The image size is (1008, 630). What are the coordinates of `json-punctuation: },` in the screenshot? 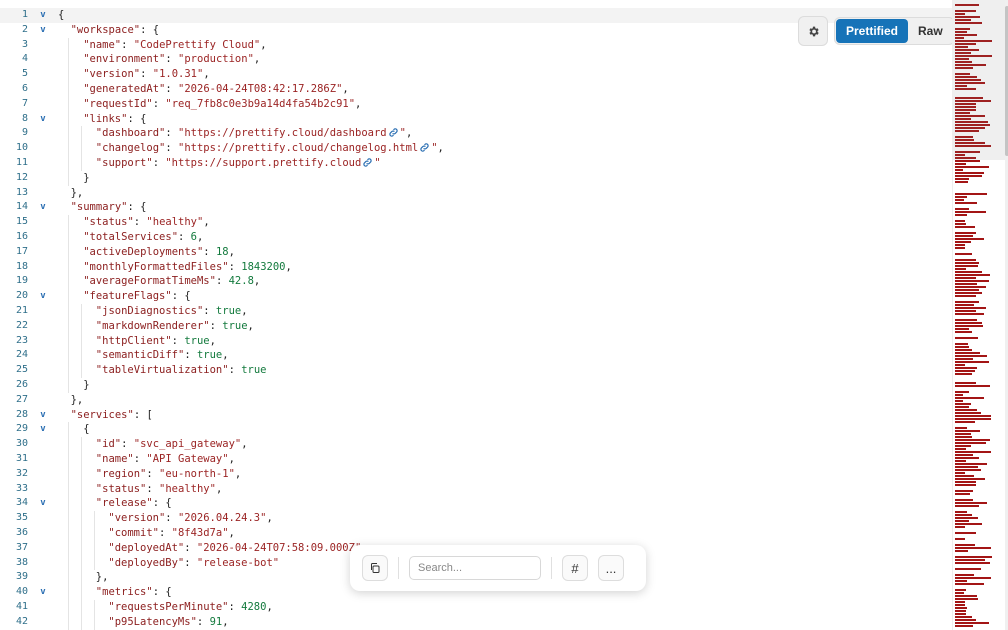 It's located at (77, 399).